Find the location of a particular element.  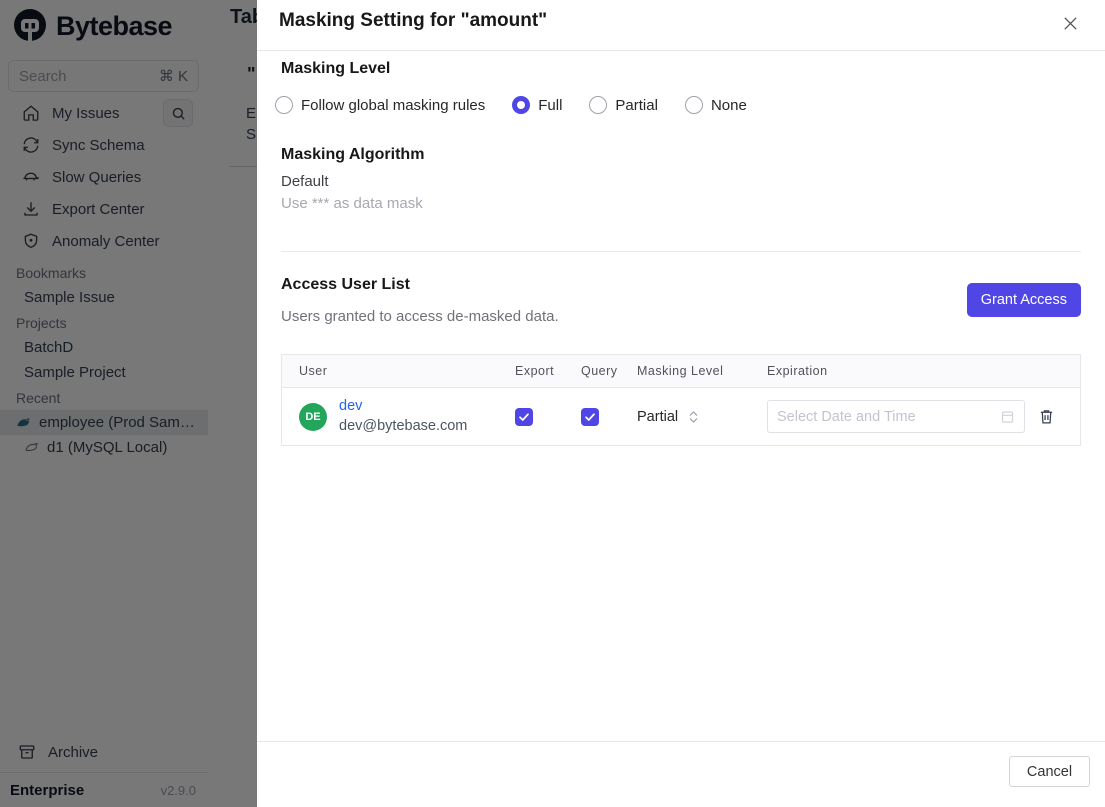

radio-option-none: None is located at coordinates (715, 105).